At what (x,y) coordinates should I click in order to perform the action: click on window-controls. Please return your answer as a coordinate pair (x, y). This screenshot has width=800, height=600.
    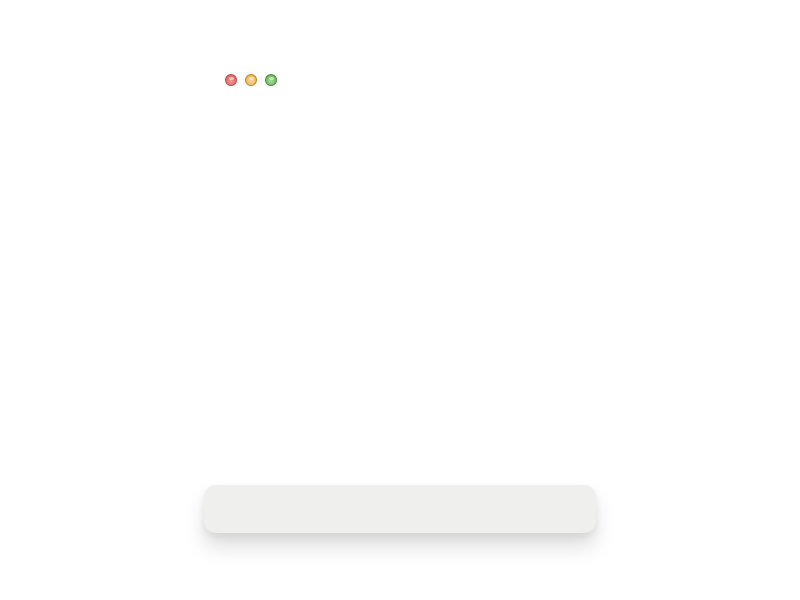
    Looking at the image, I should click on (251, 80).